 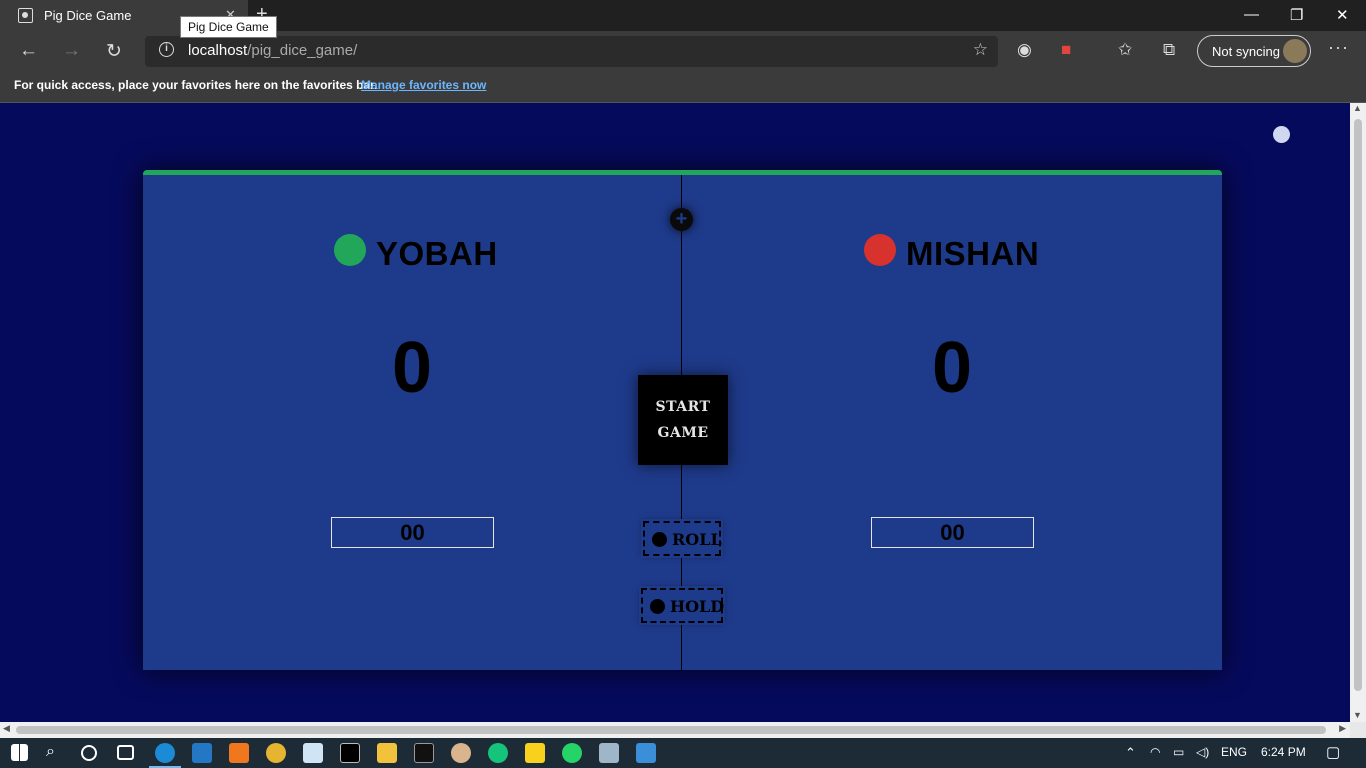 I want to click on url-text: localhost/pig_dice_game/, so click(x=272, y=50).